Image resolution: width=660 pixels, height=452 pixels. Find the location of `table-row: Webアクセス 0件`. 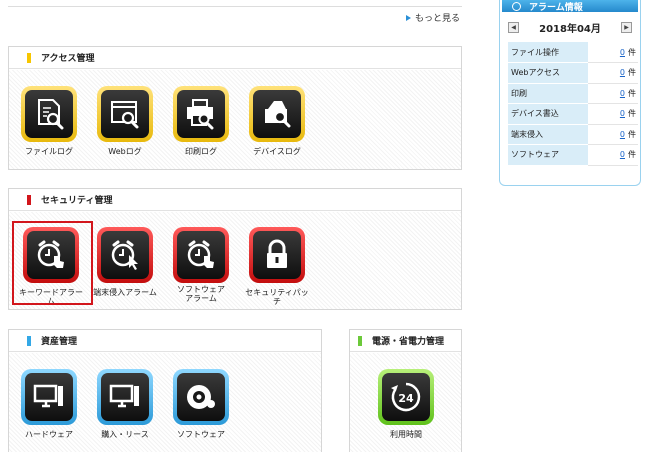

table-row: Webアクセス 0件 is located at coordinates (573, 73).